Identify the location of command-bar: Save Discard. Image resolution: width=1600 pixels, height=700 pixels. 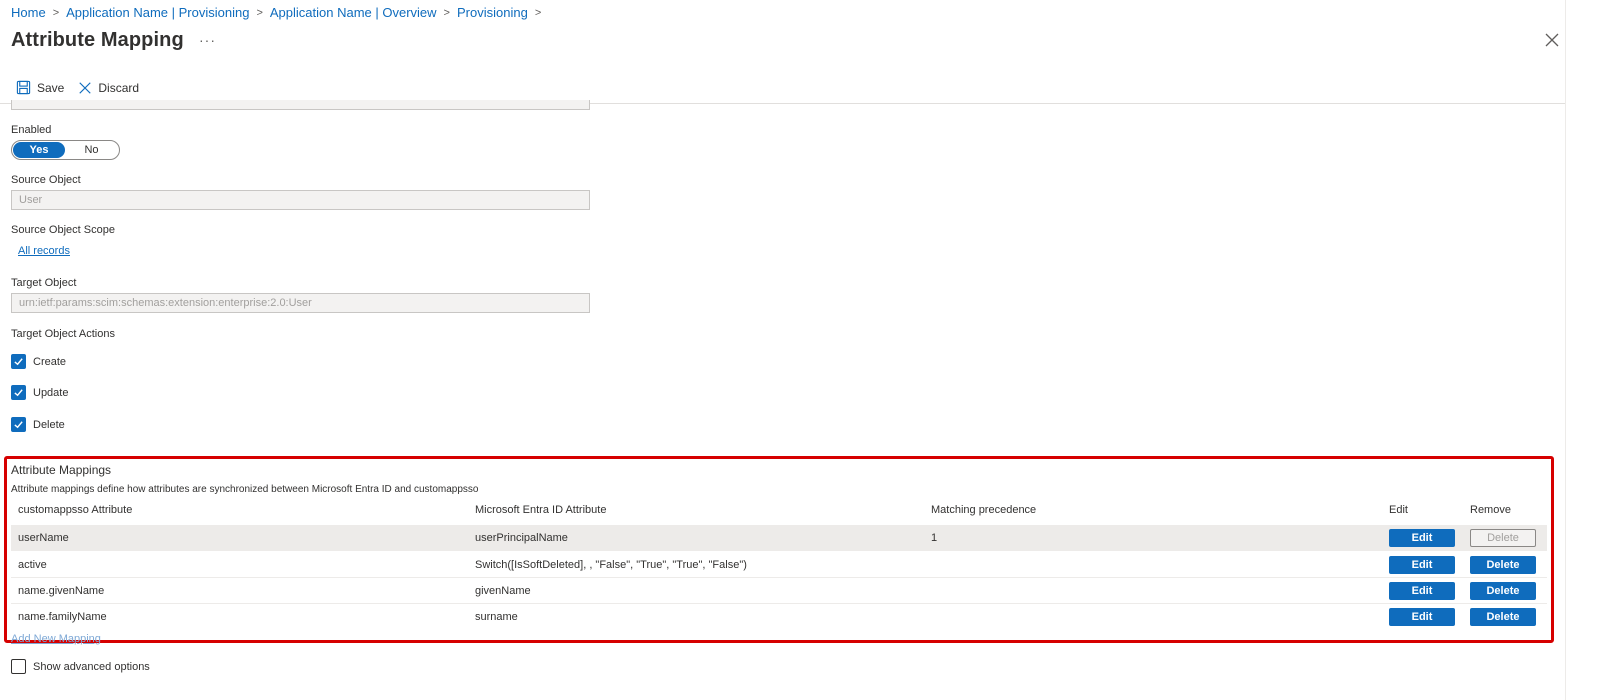
(77, 87).